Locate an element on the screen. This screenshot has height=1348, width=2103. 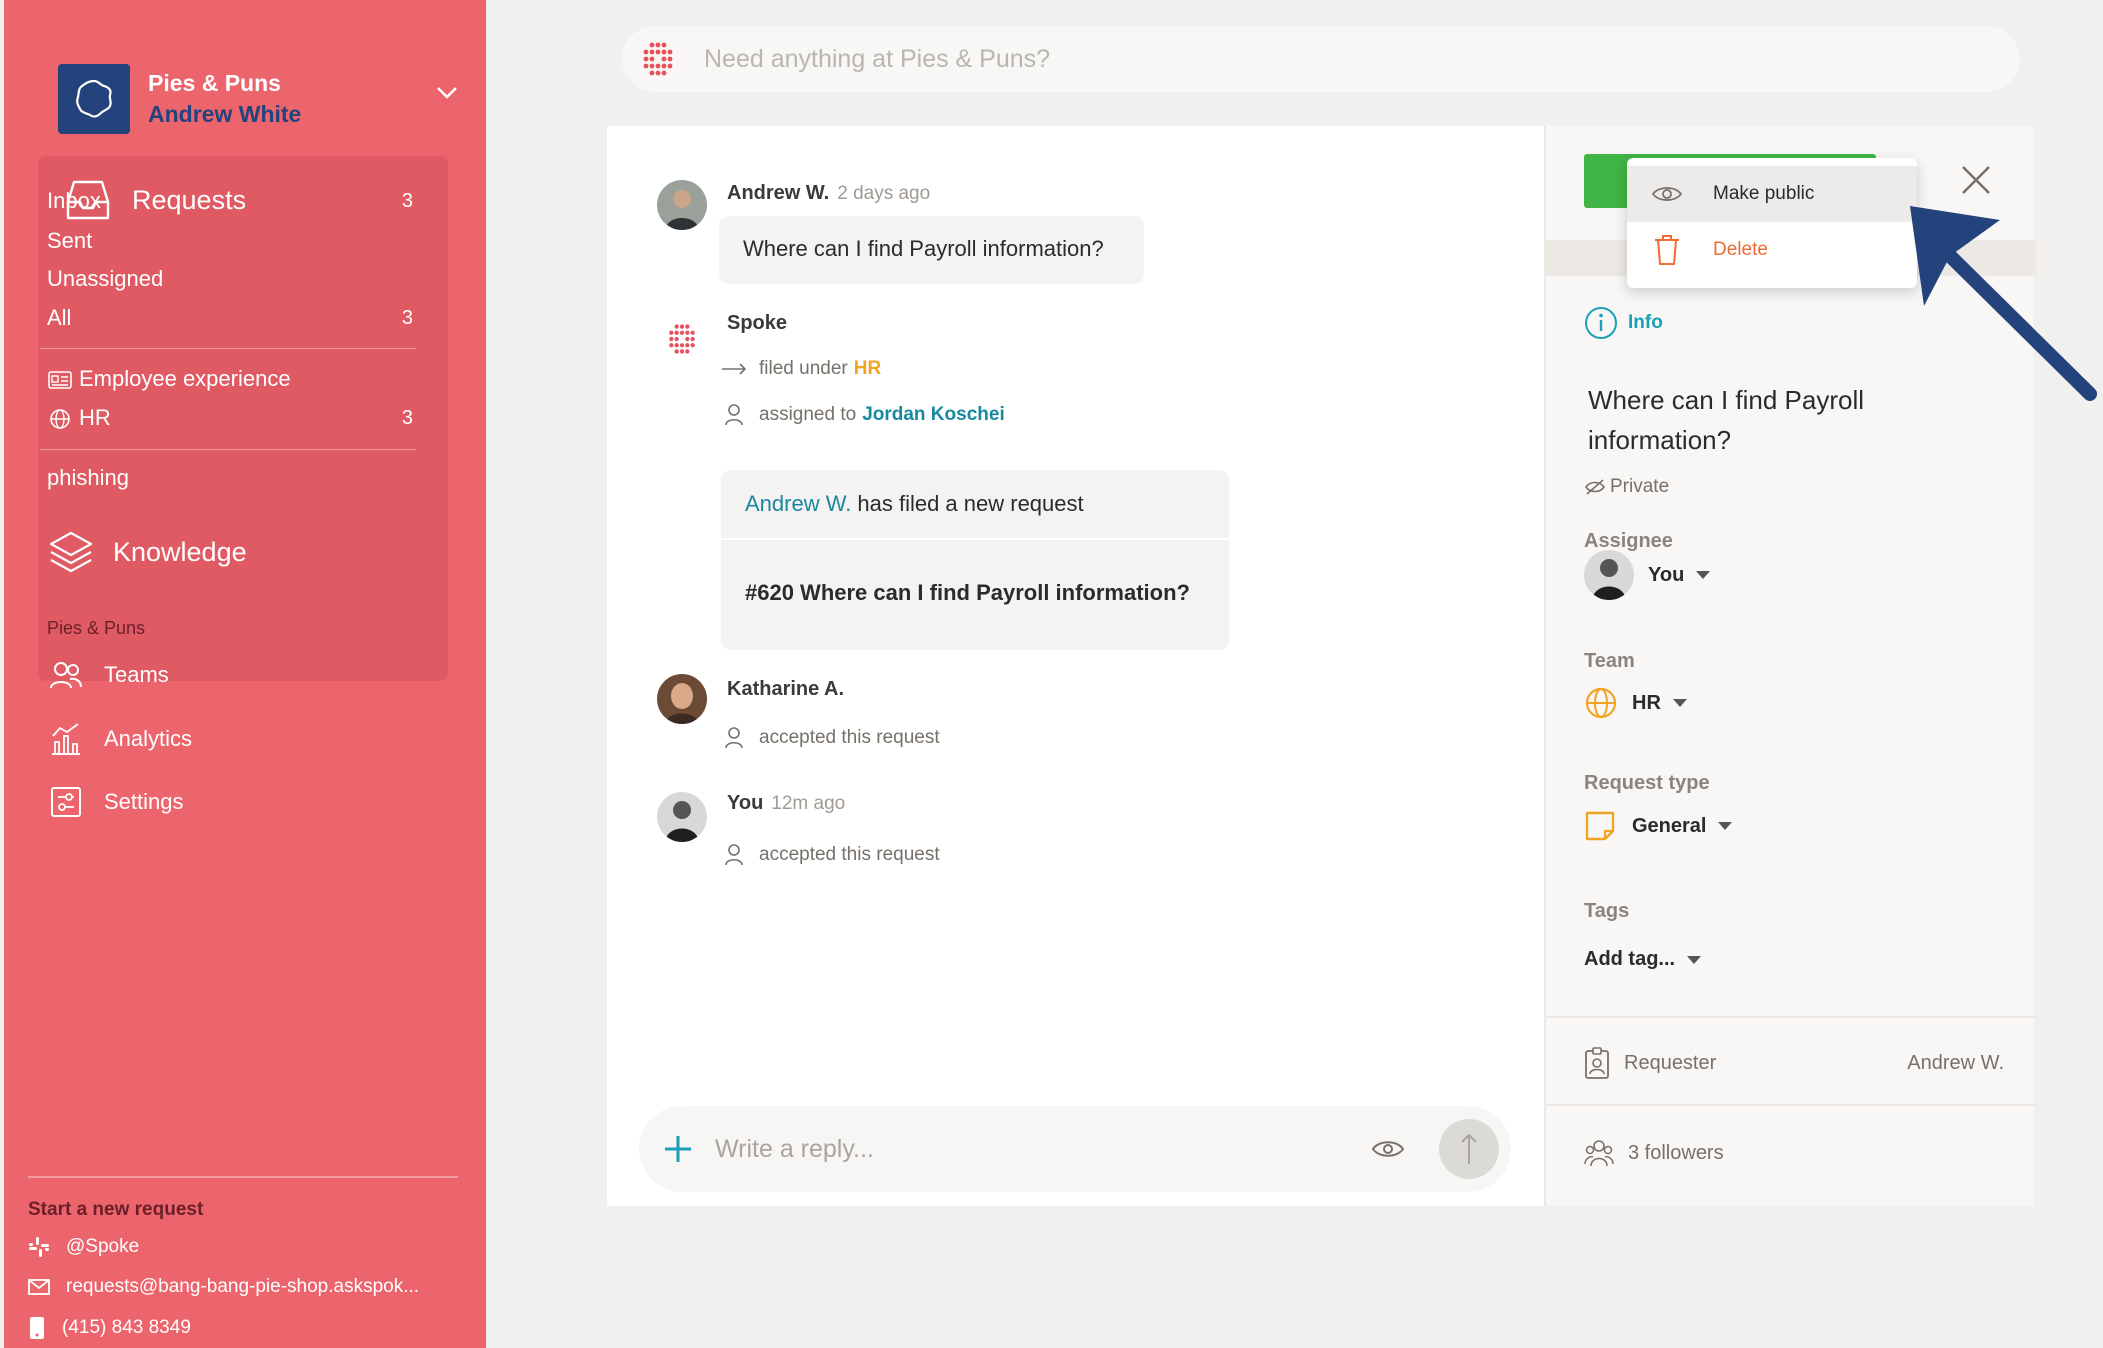
team-link: HR is located at coordinates (867, 369).